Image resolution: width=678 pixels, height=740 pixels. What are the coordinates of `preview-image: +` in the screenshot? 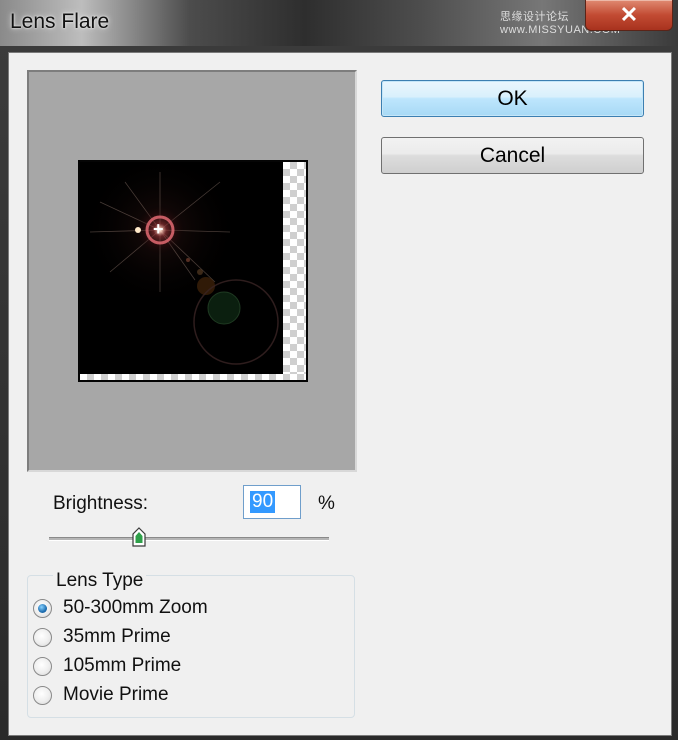 It's located at (193, 271).